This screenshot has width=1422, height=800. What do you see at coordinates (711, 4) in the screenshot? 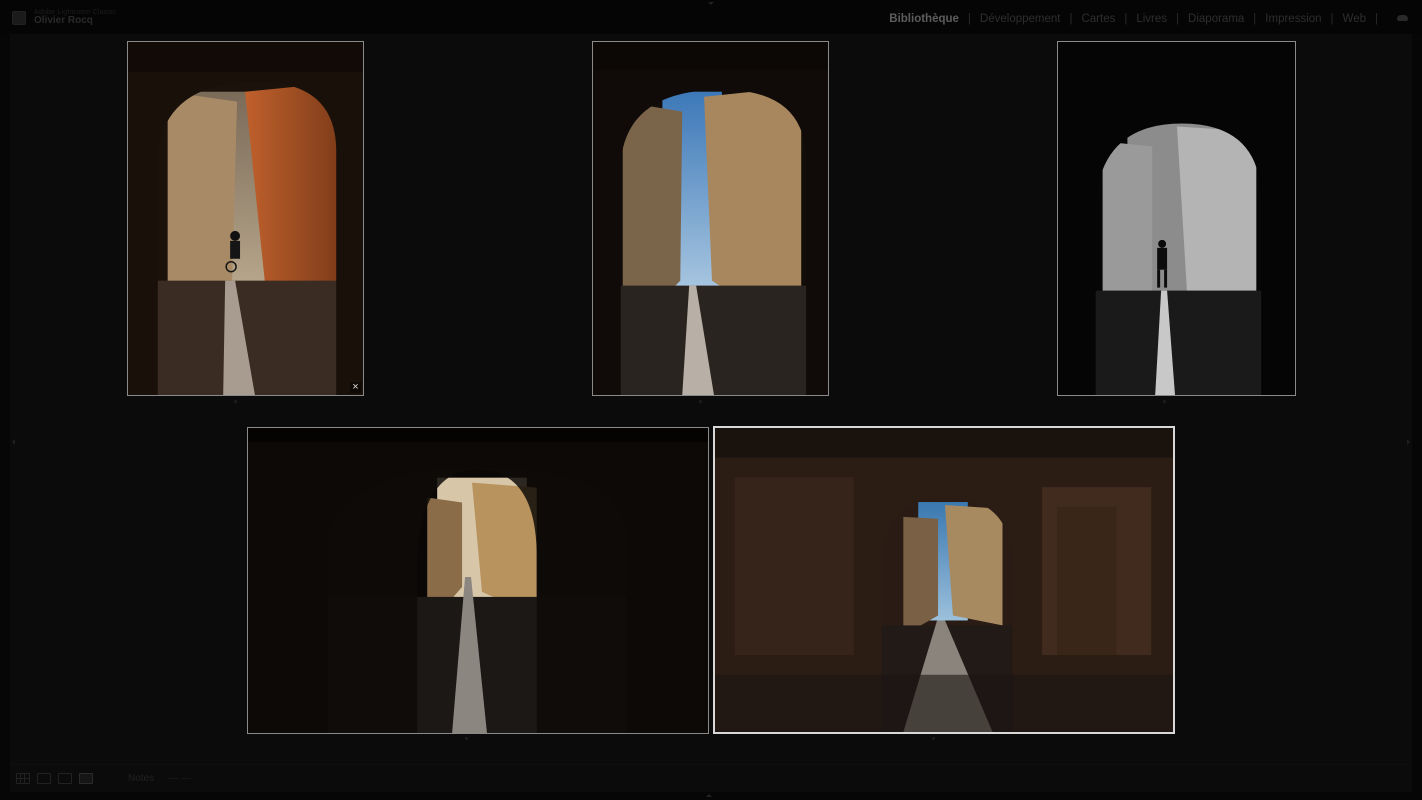
I see `top-panel-toggle` at bounding box center [711, 4].